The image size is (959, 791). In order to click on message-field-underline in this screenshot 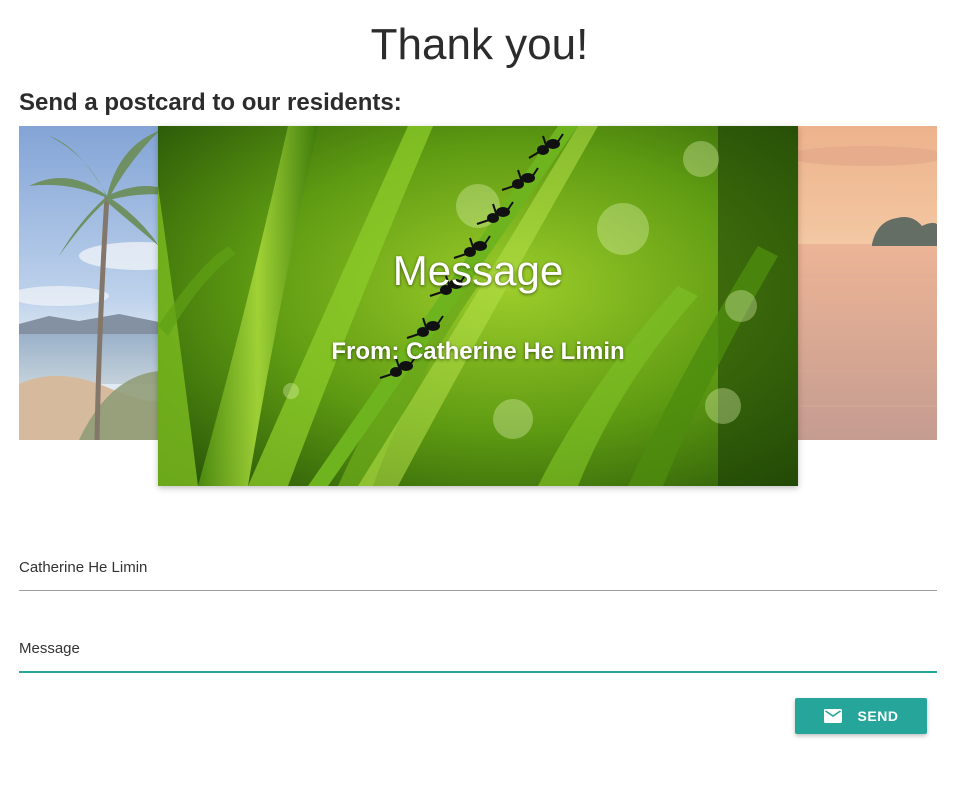, I will do `click(478, 672)`.